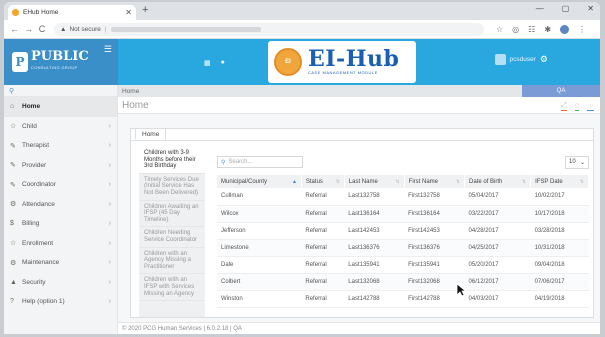 Image resolution: width=605 pixels, height=337 pixels. I want to click on minimize-button: —, so click(540, 8).